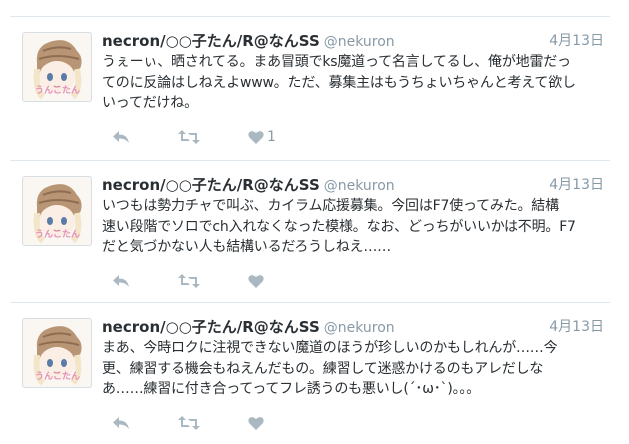  I want to click on like-count: 1, so click(271, 137).